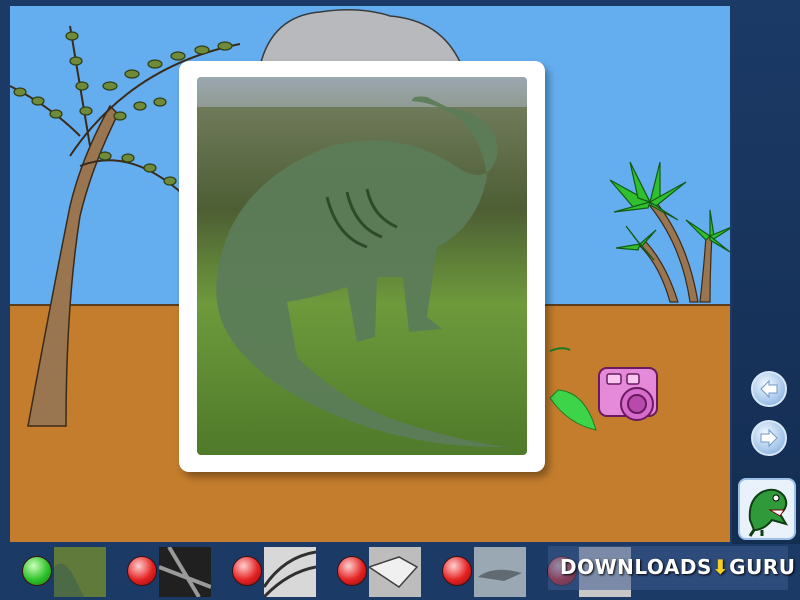  I want to click on arrow-left-icon, so click(769, 389).